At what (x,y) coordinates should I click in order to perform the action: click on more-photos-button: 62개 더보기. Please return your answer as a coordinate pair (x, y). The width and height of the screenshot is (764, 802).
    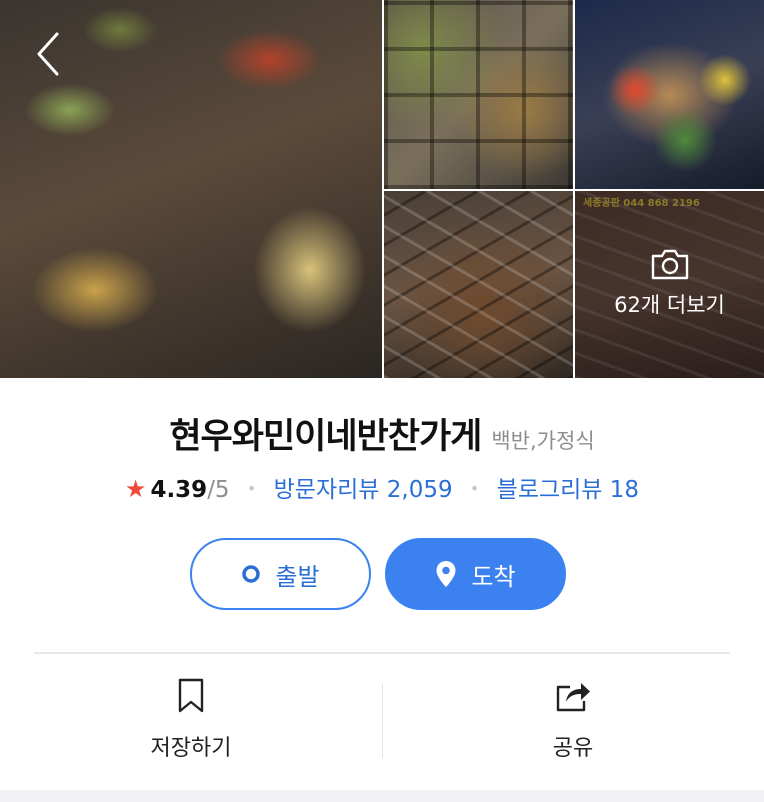
    Looking at the image, I should click on (669, 284).